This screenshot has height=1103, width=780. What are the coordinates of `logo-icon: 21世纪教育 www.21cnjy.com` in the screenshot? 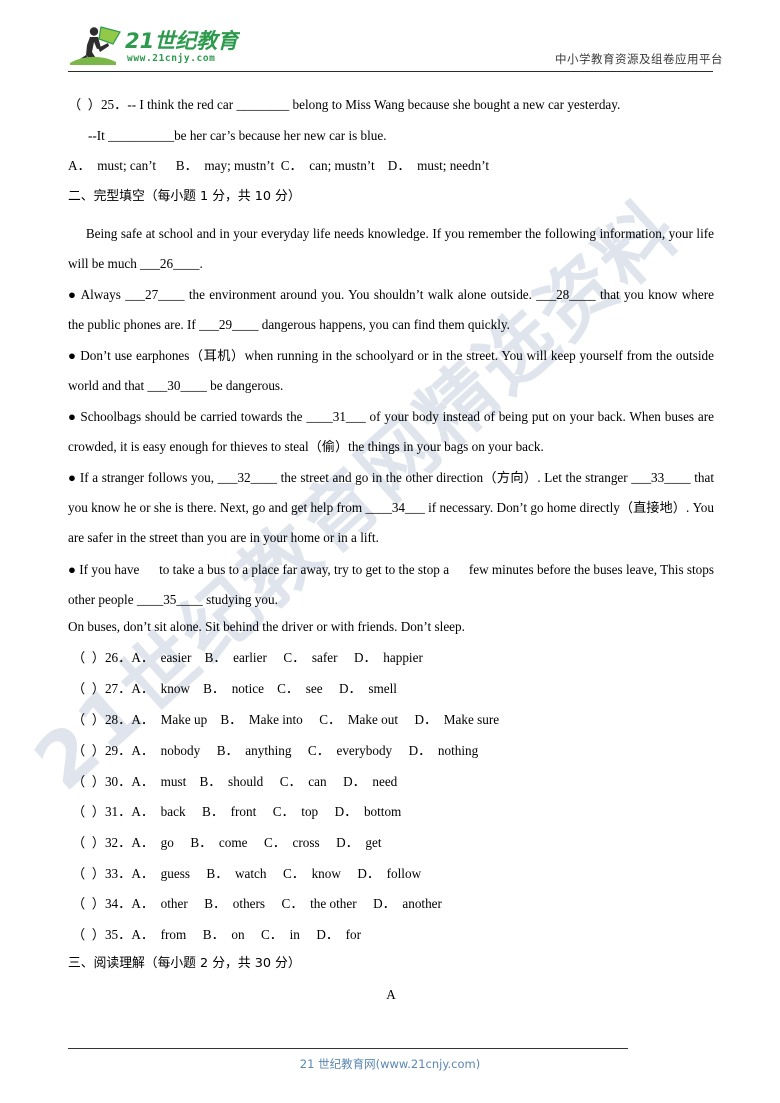 It's located at (155, 45).